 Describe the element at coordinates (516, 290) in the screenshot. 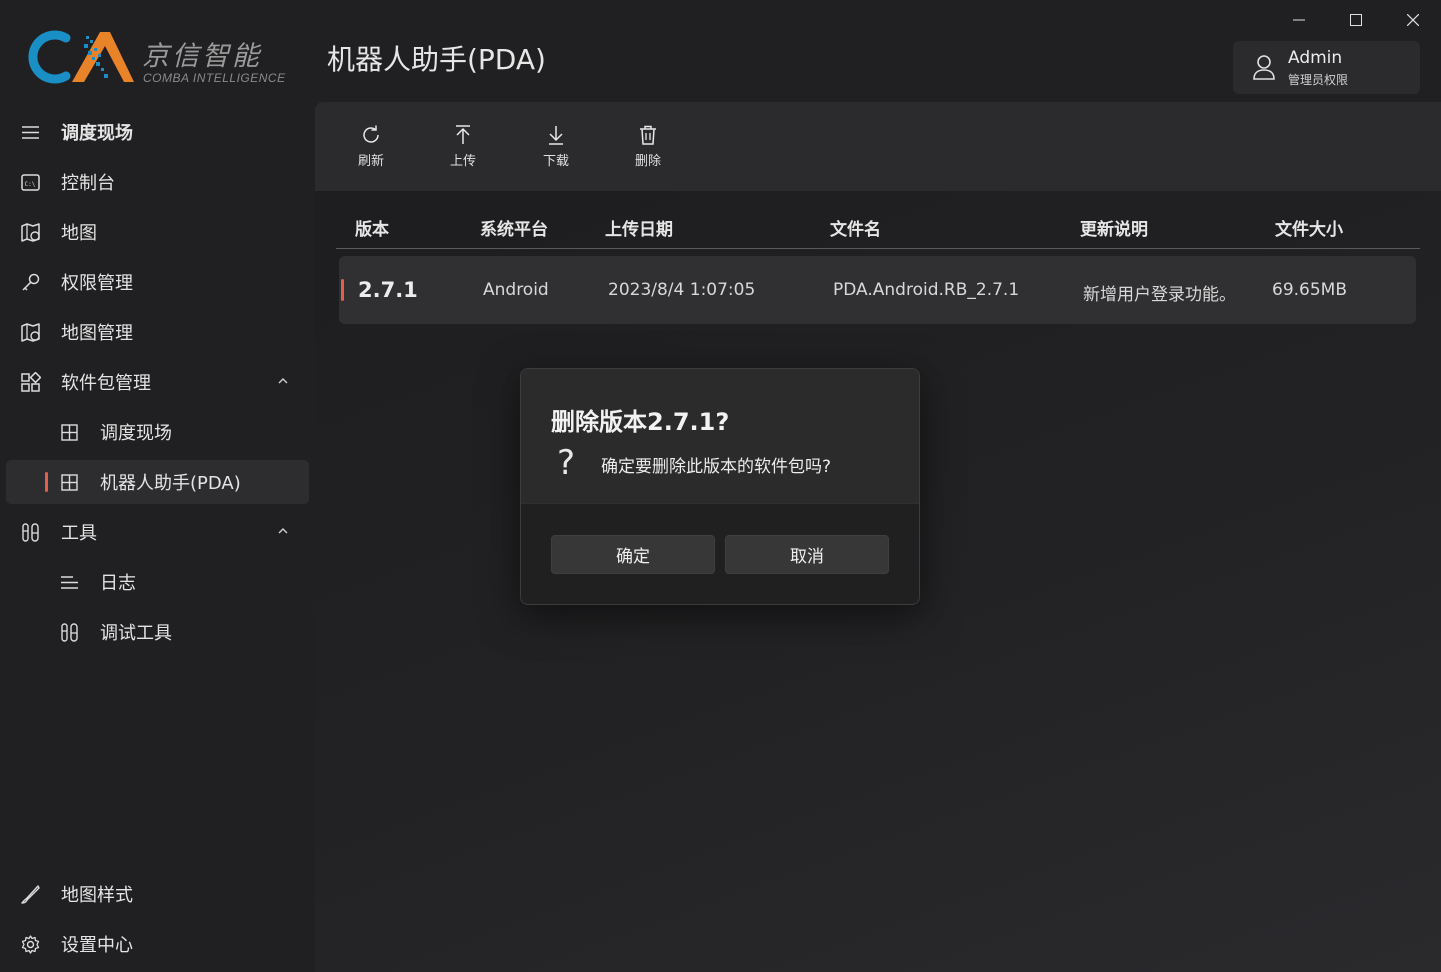

I see `cell-platform: Android` at that location.